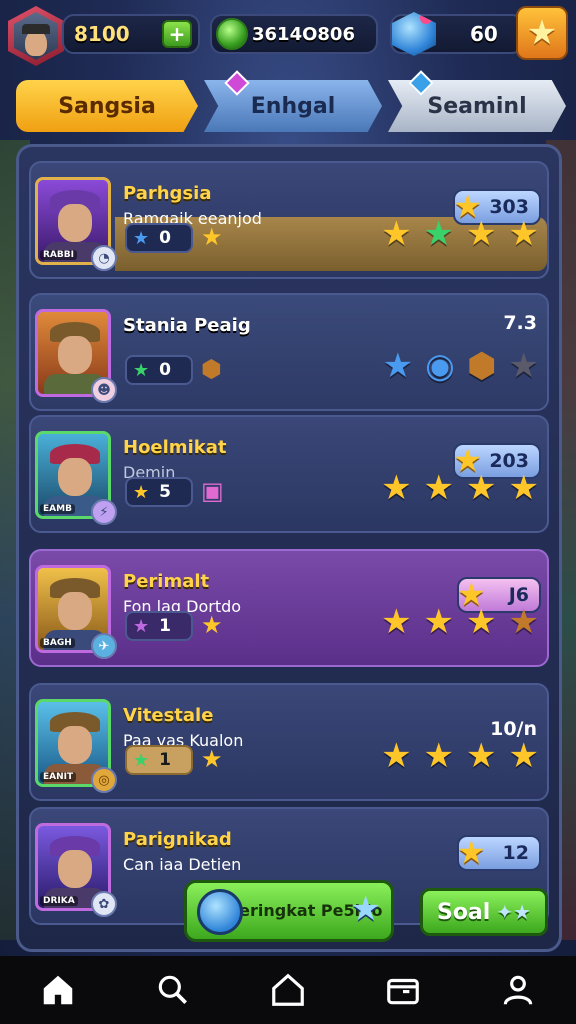 The width and height of the screenshot is (576, 1024). I want to click on row-title: Stania Peaig, so click(187, 325).